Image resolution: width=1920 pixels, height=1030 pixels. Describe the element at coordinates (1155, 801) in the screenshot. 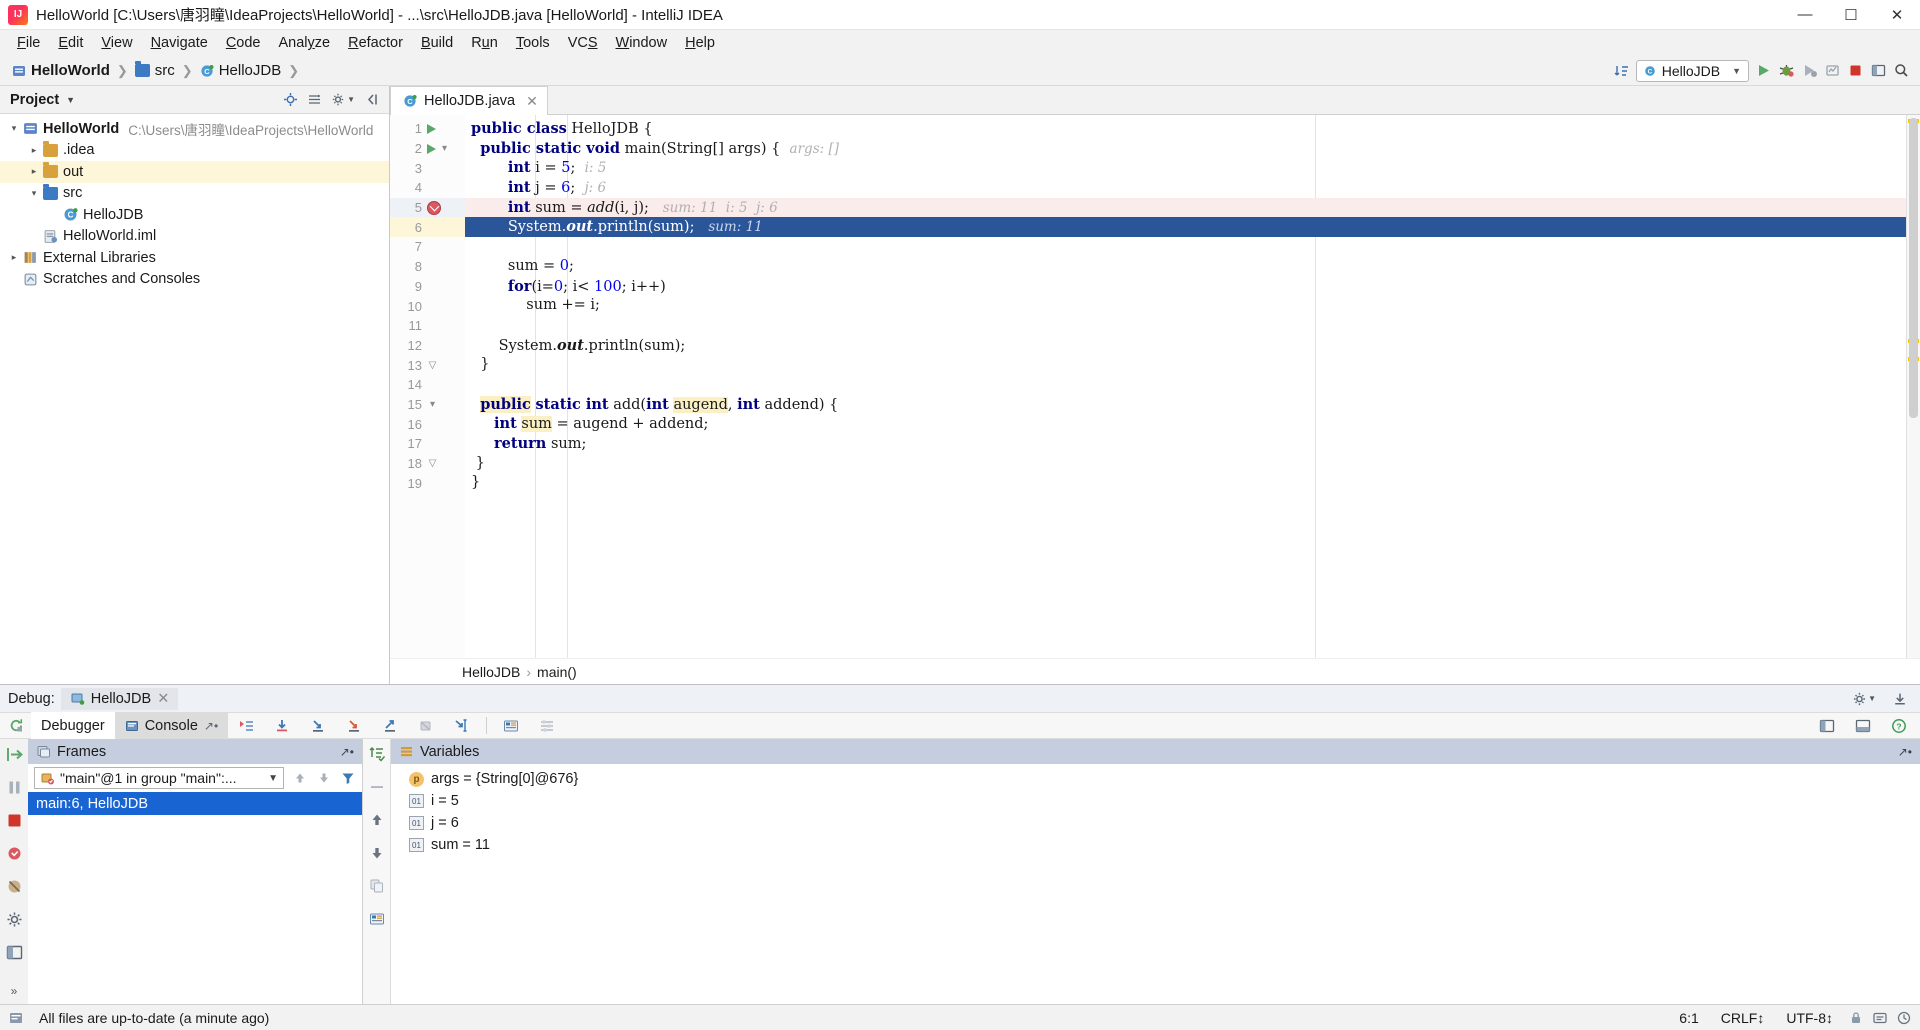

I see `variable-row: 01 i = 5` at that location.